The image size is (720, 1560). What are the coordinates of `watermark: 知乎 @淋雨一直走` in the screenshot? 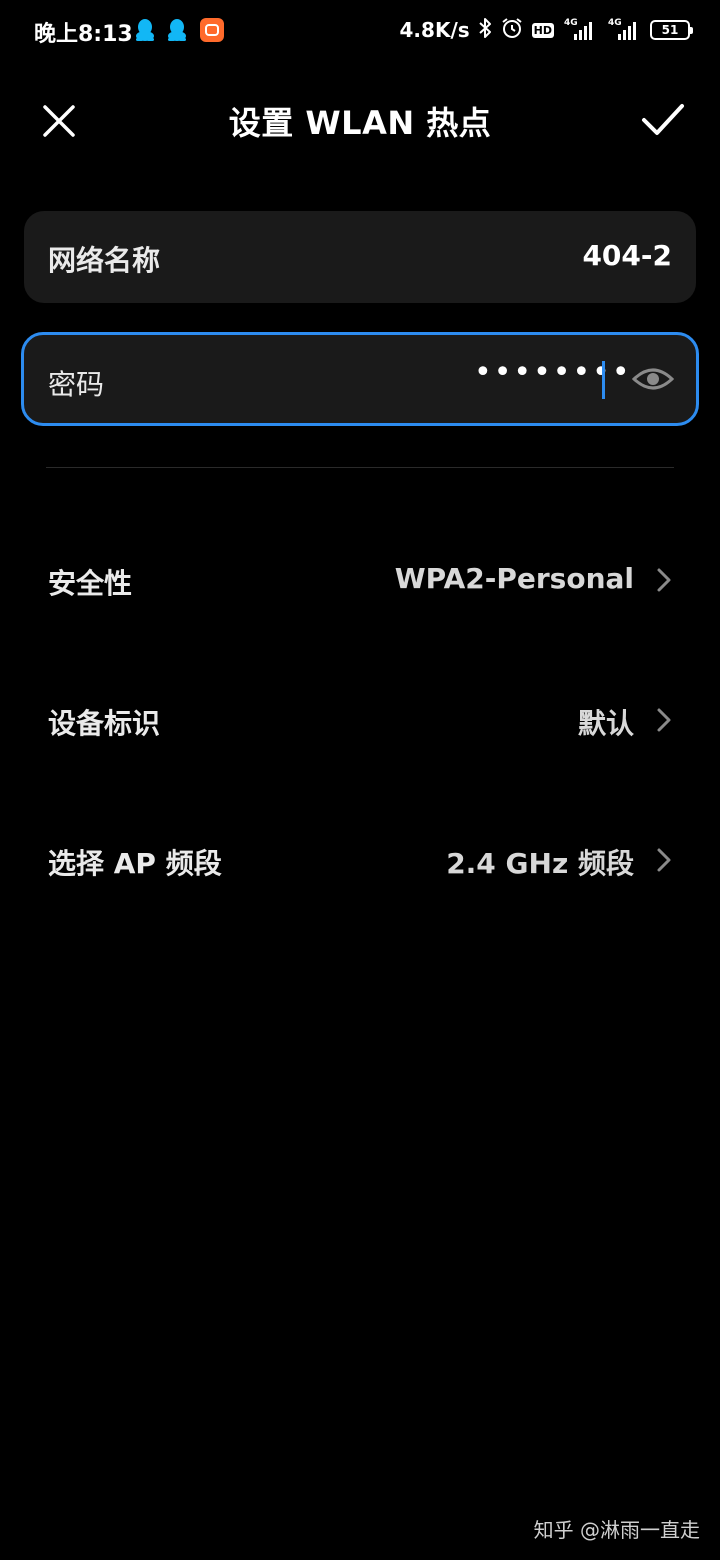 It's located at (616, 1530).